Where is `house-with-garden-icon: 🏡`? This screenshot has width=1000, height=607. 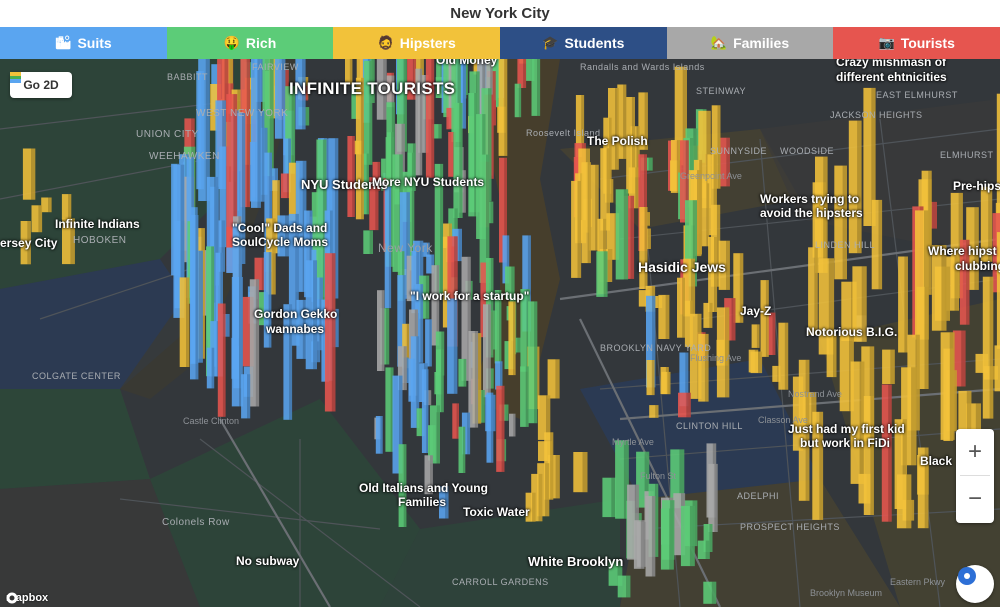 house-with-garden-icon: 🏡 is located at coordinates (719, 42).